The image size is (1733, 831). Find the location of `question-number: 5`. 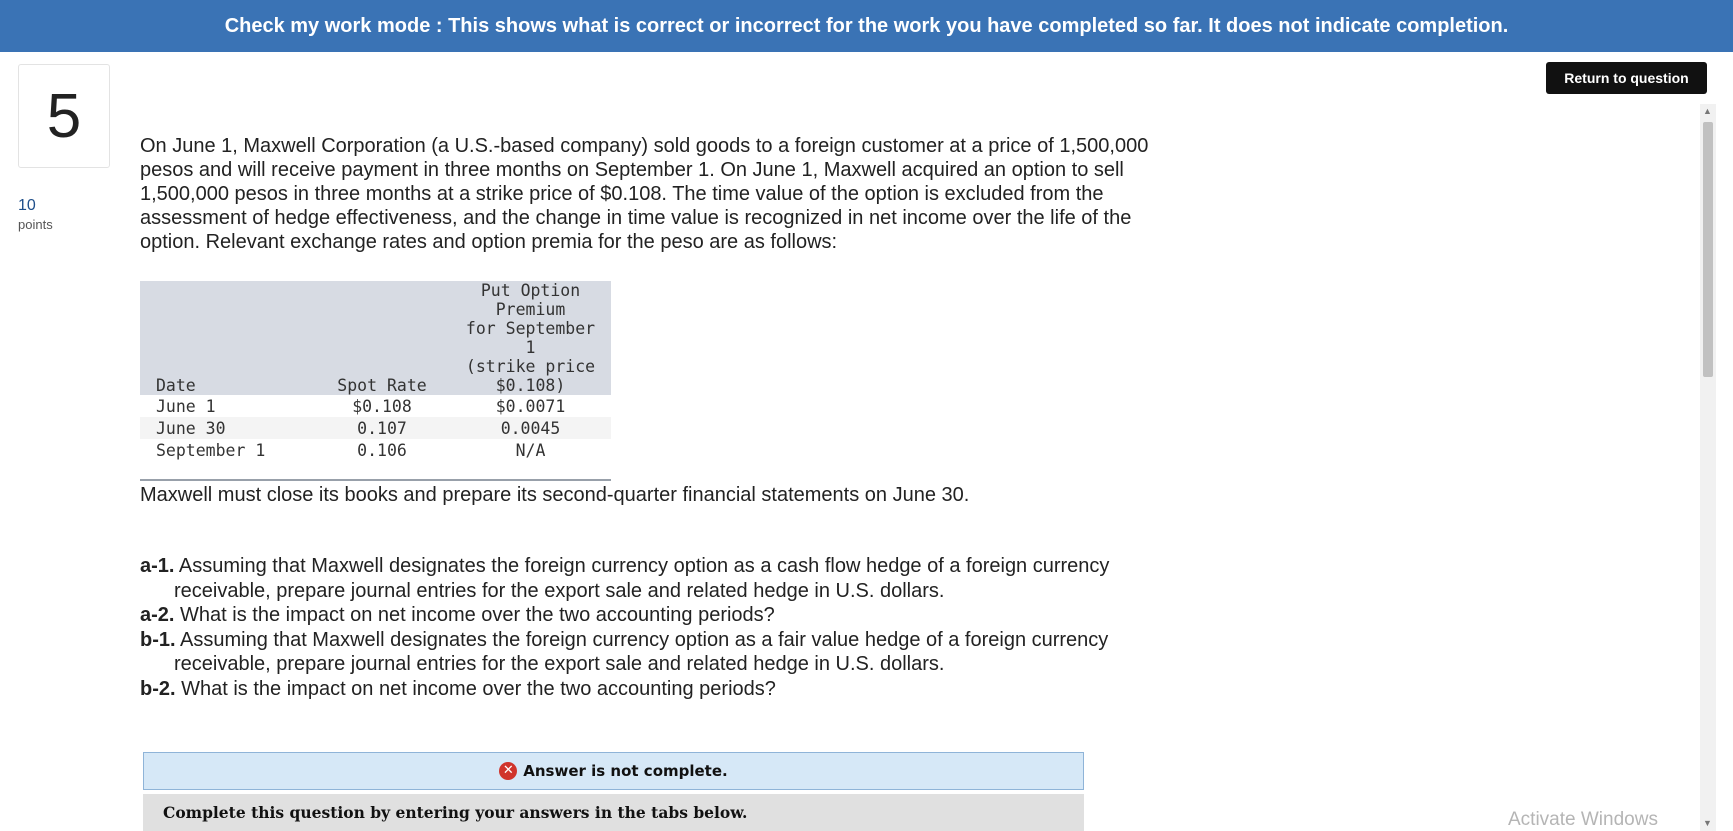

question-number: 5 is located at coordinates (64, 116).